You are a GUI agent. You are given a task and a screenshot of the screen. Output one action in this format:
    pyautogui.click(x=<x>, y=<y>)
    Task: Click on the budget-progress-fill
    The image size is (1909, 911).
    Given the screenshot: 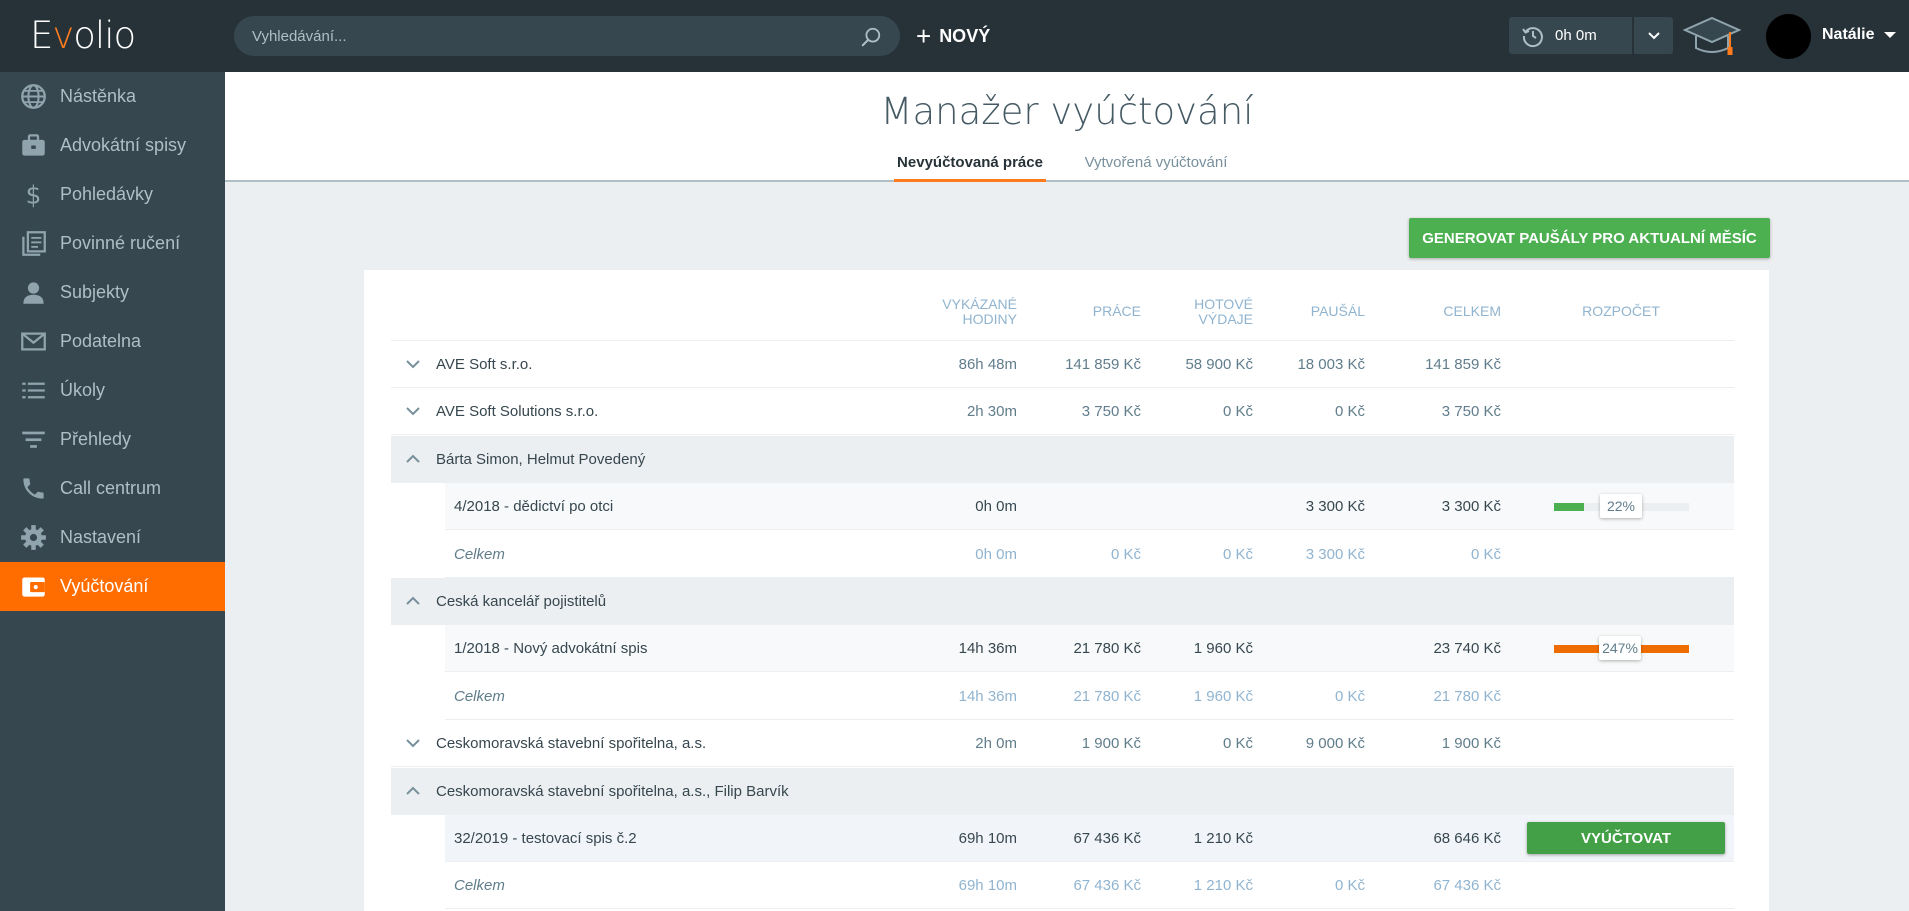 What is the action you would take?
    pyautogui.click(x=1569, y=507)
    